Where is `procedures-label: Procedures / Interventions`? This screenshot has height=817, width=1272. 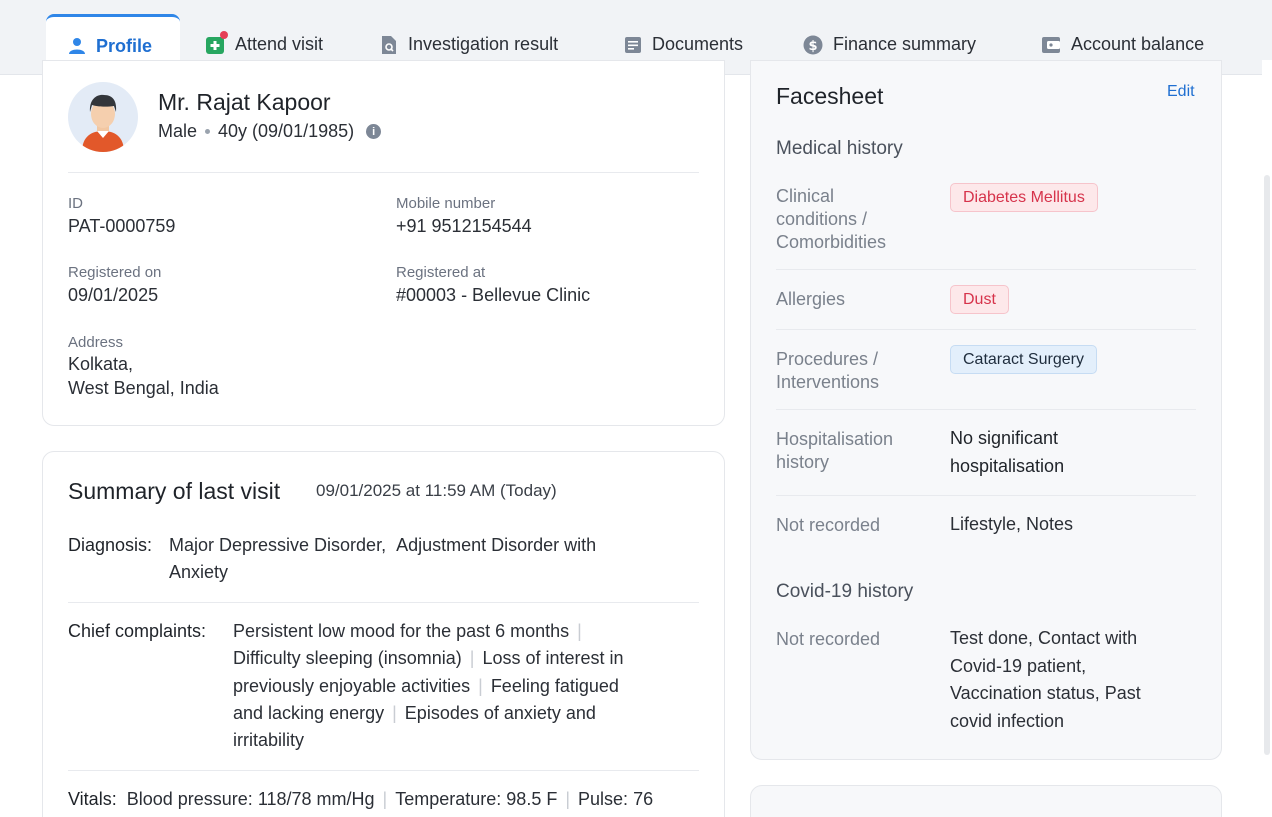
procedures-label: Procedures / Interventions is located at coordinates (851, 371).